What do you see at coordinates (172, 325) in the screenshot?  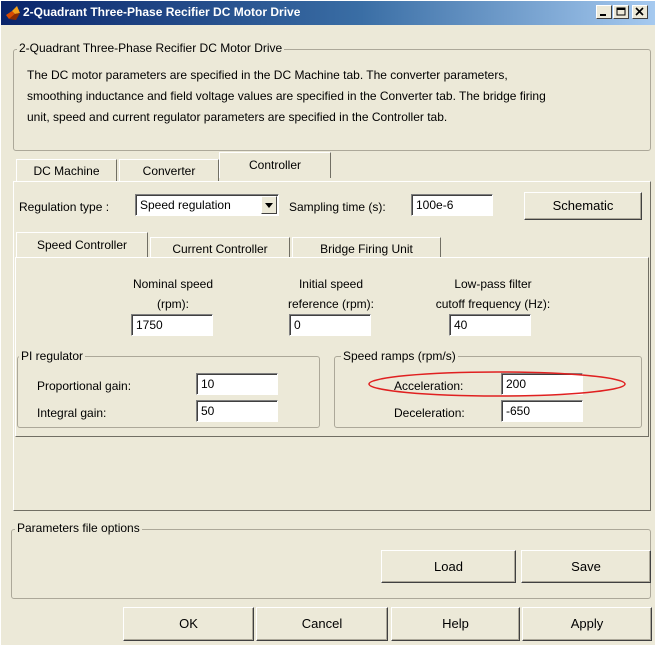 I see `nominal-speed-input: 1750` at bounding box center [172, 325].